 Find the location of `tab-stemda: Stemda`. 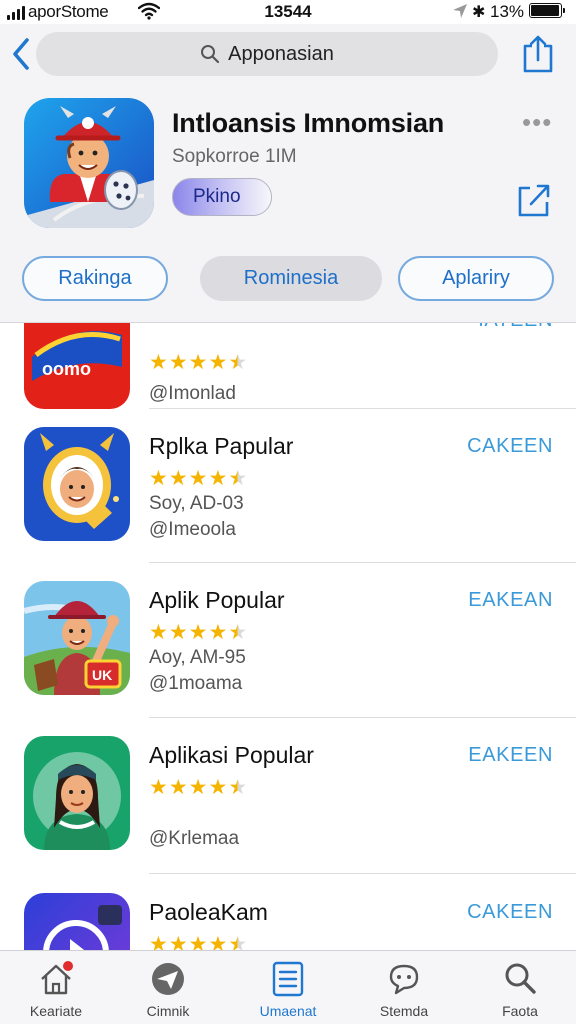

tab-stemda: Stemda is located at coordinates (404, 987).